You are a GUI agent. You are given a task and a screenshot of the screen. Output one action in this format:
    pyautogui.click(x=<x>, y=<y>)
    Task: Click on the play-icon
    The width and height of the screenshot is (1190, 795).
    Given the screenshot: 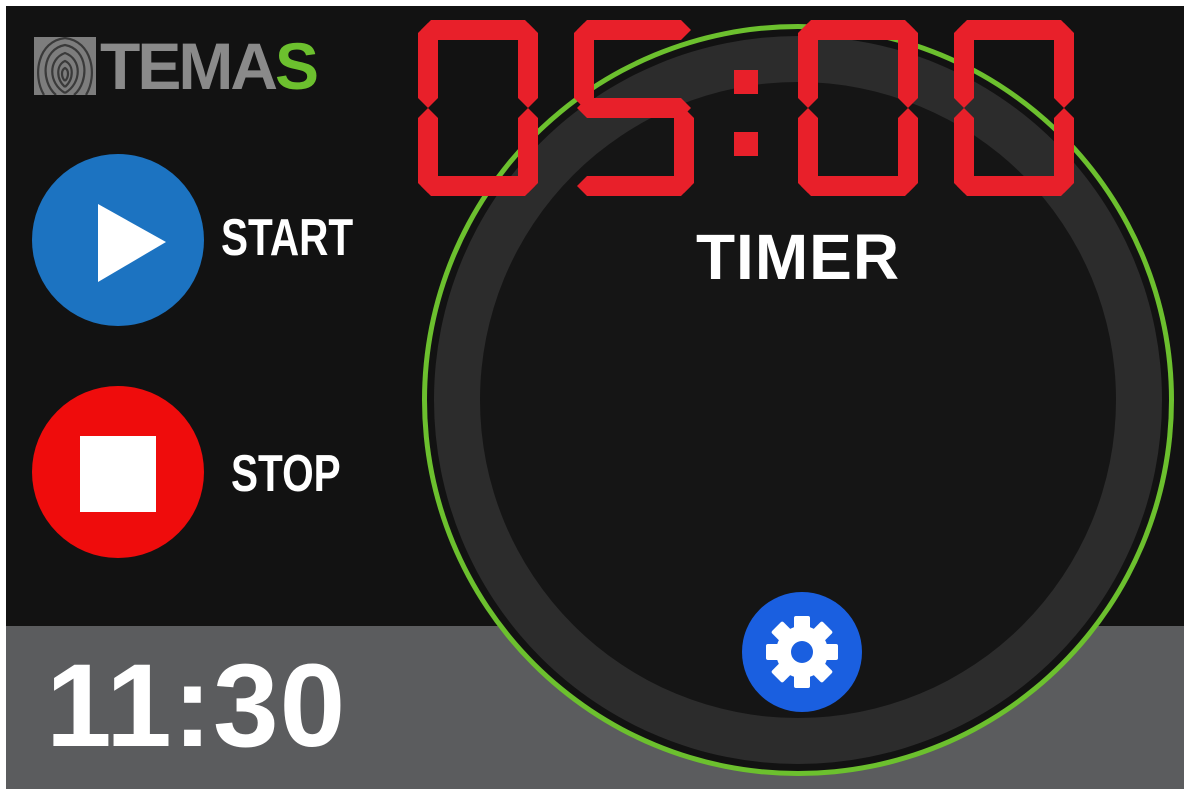 What is the action you would take?
    pyautogui.click(x=132, y=243)
    